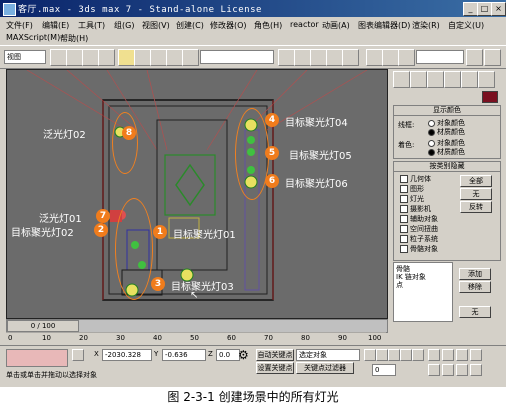  I want to click on redo-icon, so click(74, 57).